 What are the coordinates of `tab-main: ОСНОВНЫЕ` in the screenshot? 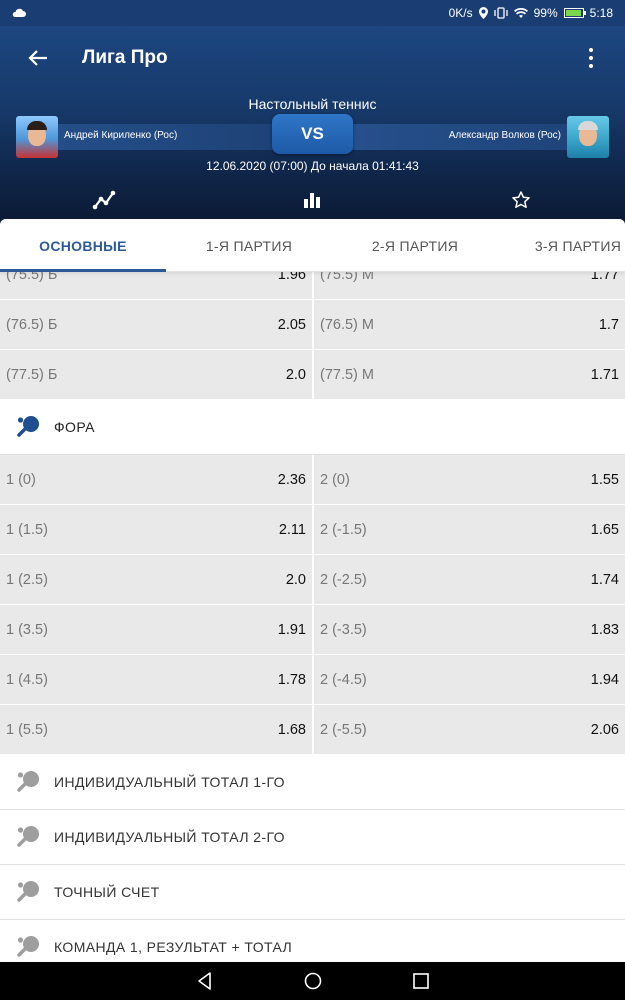 It's located at (83, 245).